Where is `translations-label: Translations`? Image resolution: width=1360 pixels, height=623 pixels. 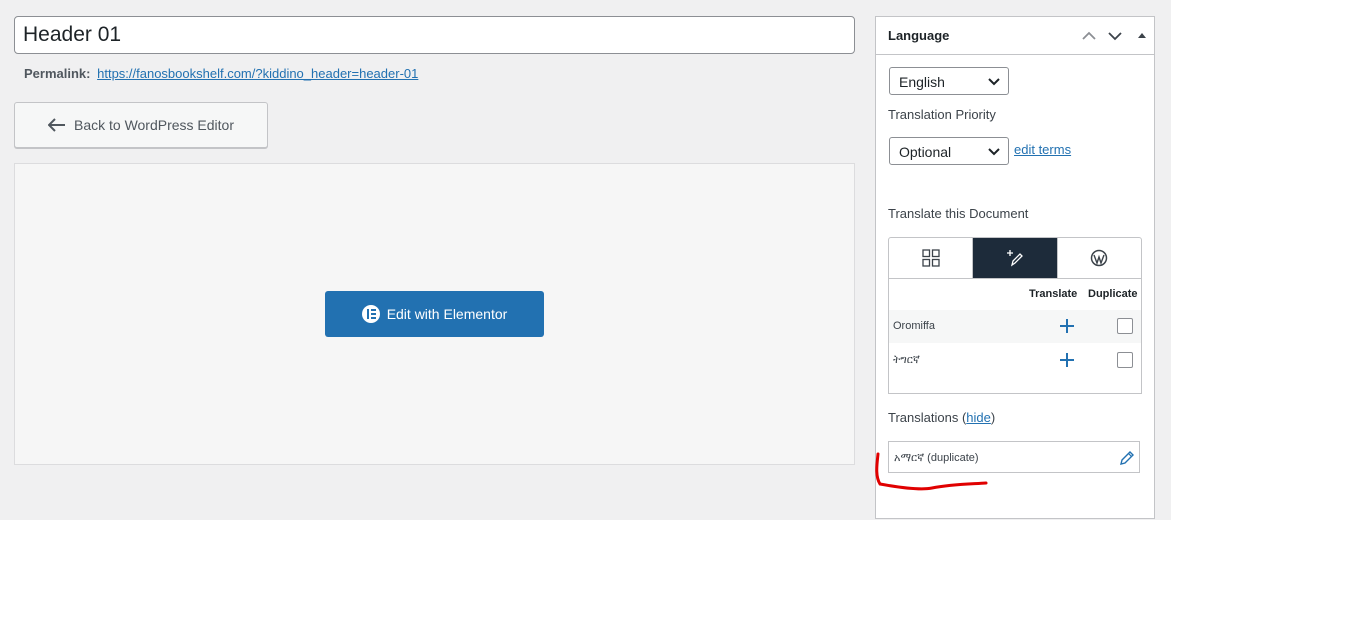
translations-label: Translations is located at coordinates (923, 417).